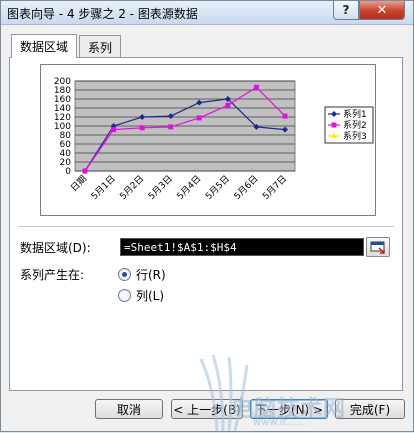 This screenshot has width=414, height=433. I want to click on y-tick-label: 0, so click(68, 172).